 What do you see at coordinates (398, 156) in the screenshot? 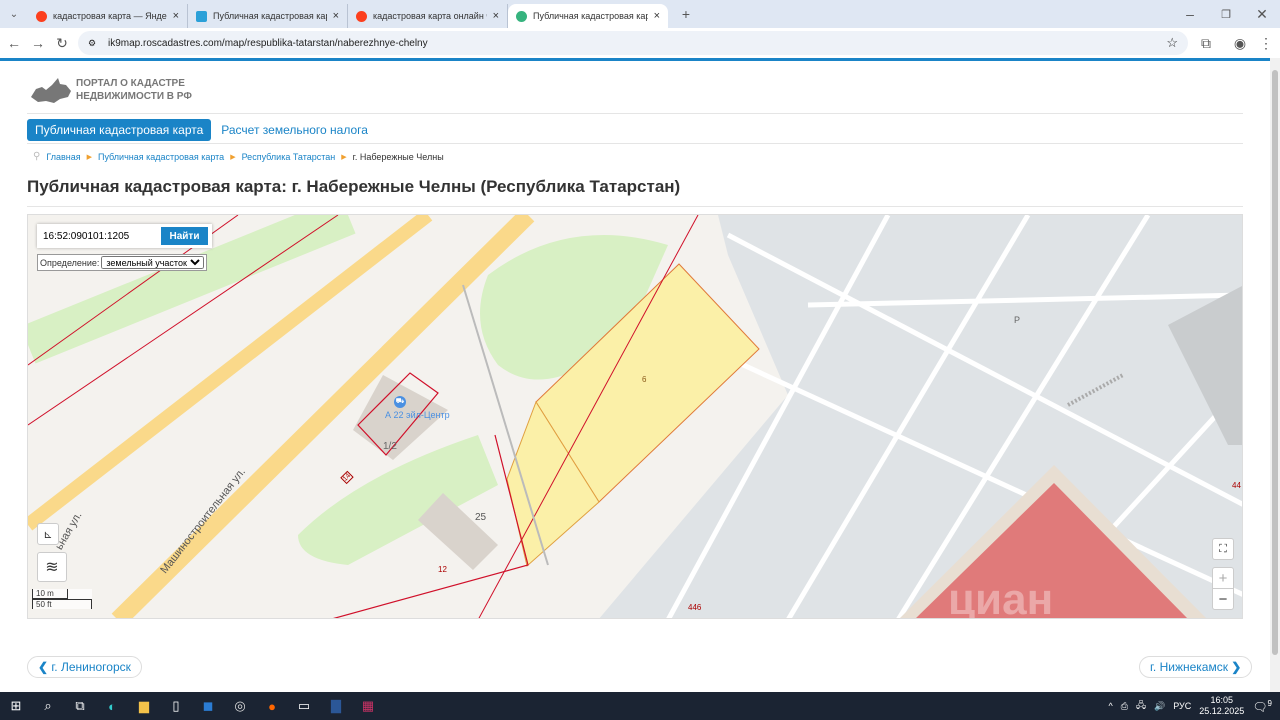
I see `breadcrumb-current: г. Набережные Челны` at bounding box center [398, 156].